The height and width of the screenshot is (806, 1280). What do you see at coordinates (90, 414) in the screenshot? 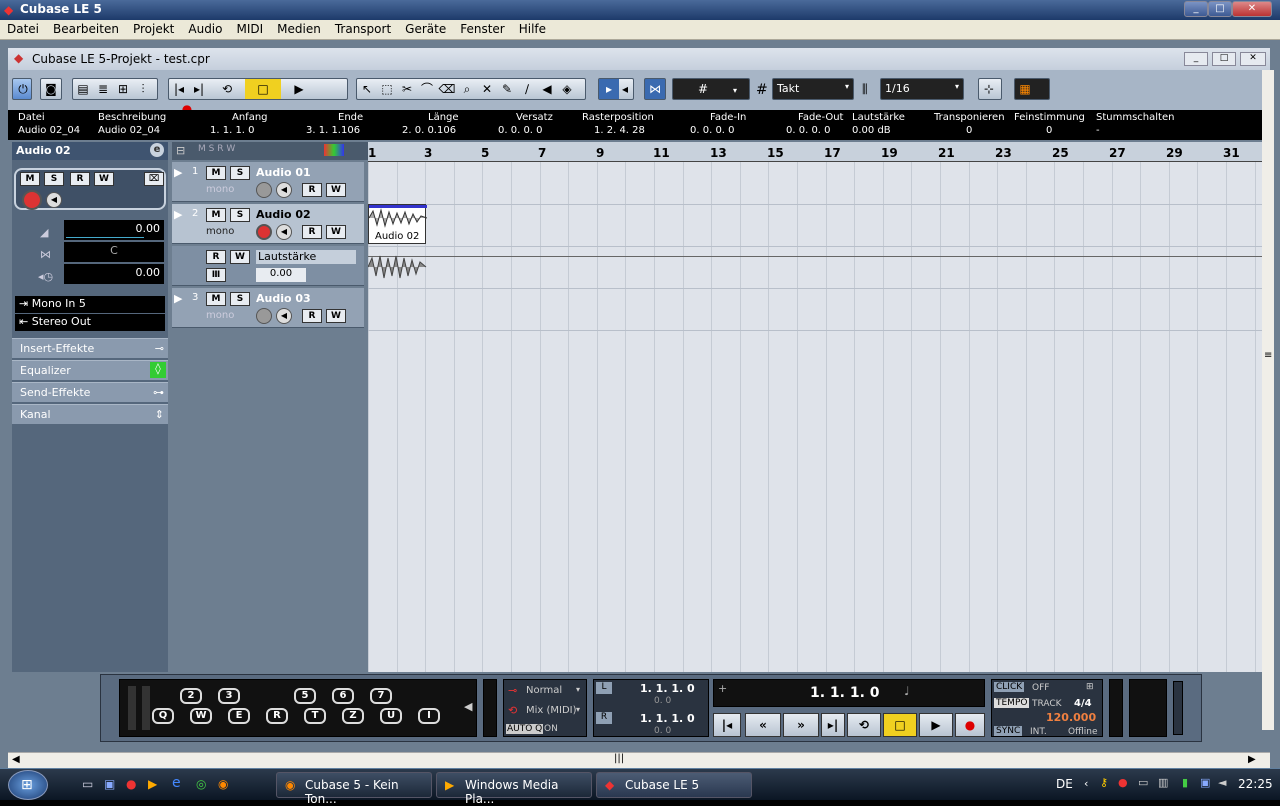
I see `section-kanal: Kanal ⇕` at bounding box center [90, 414].